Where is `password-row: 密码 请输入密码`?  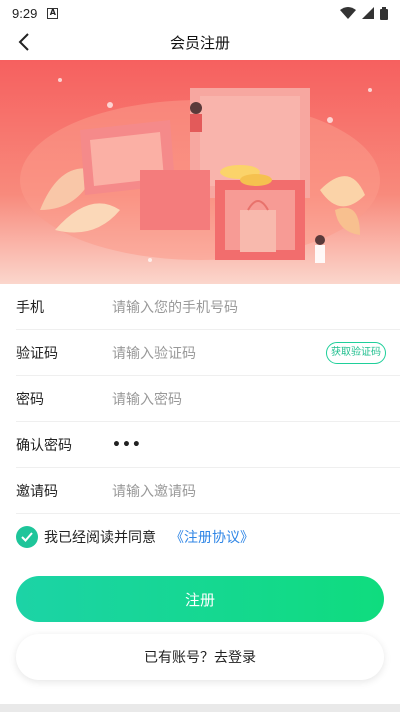
password-row: 密码 请输入密码 is located at coordinates (208, 399).